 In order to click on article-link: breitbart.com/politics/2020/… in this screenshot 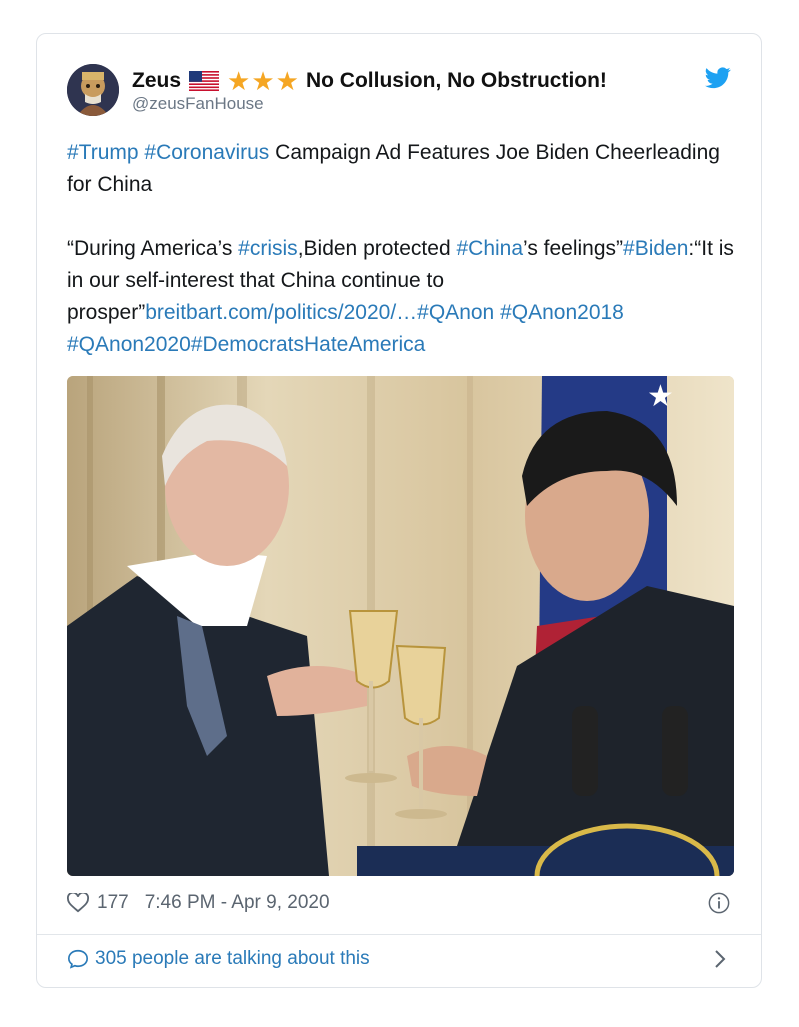, I will do `click(281, 312)`.